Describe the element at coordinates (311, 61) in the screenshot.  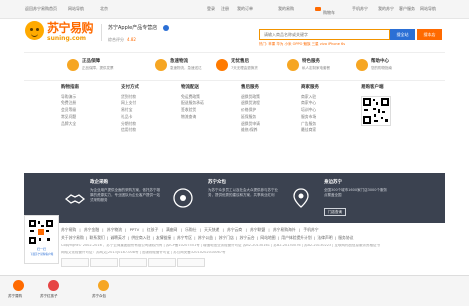
I see `service-title: 特色服务` at that location.